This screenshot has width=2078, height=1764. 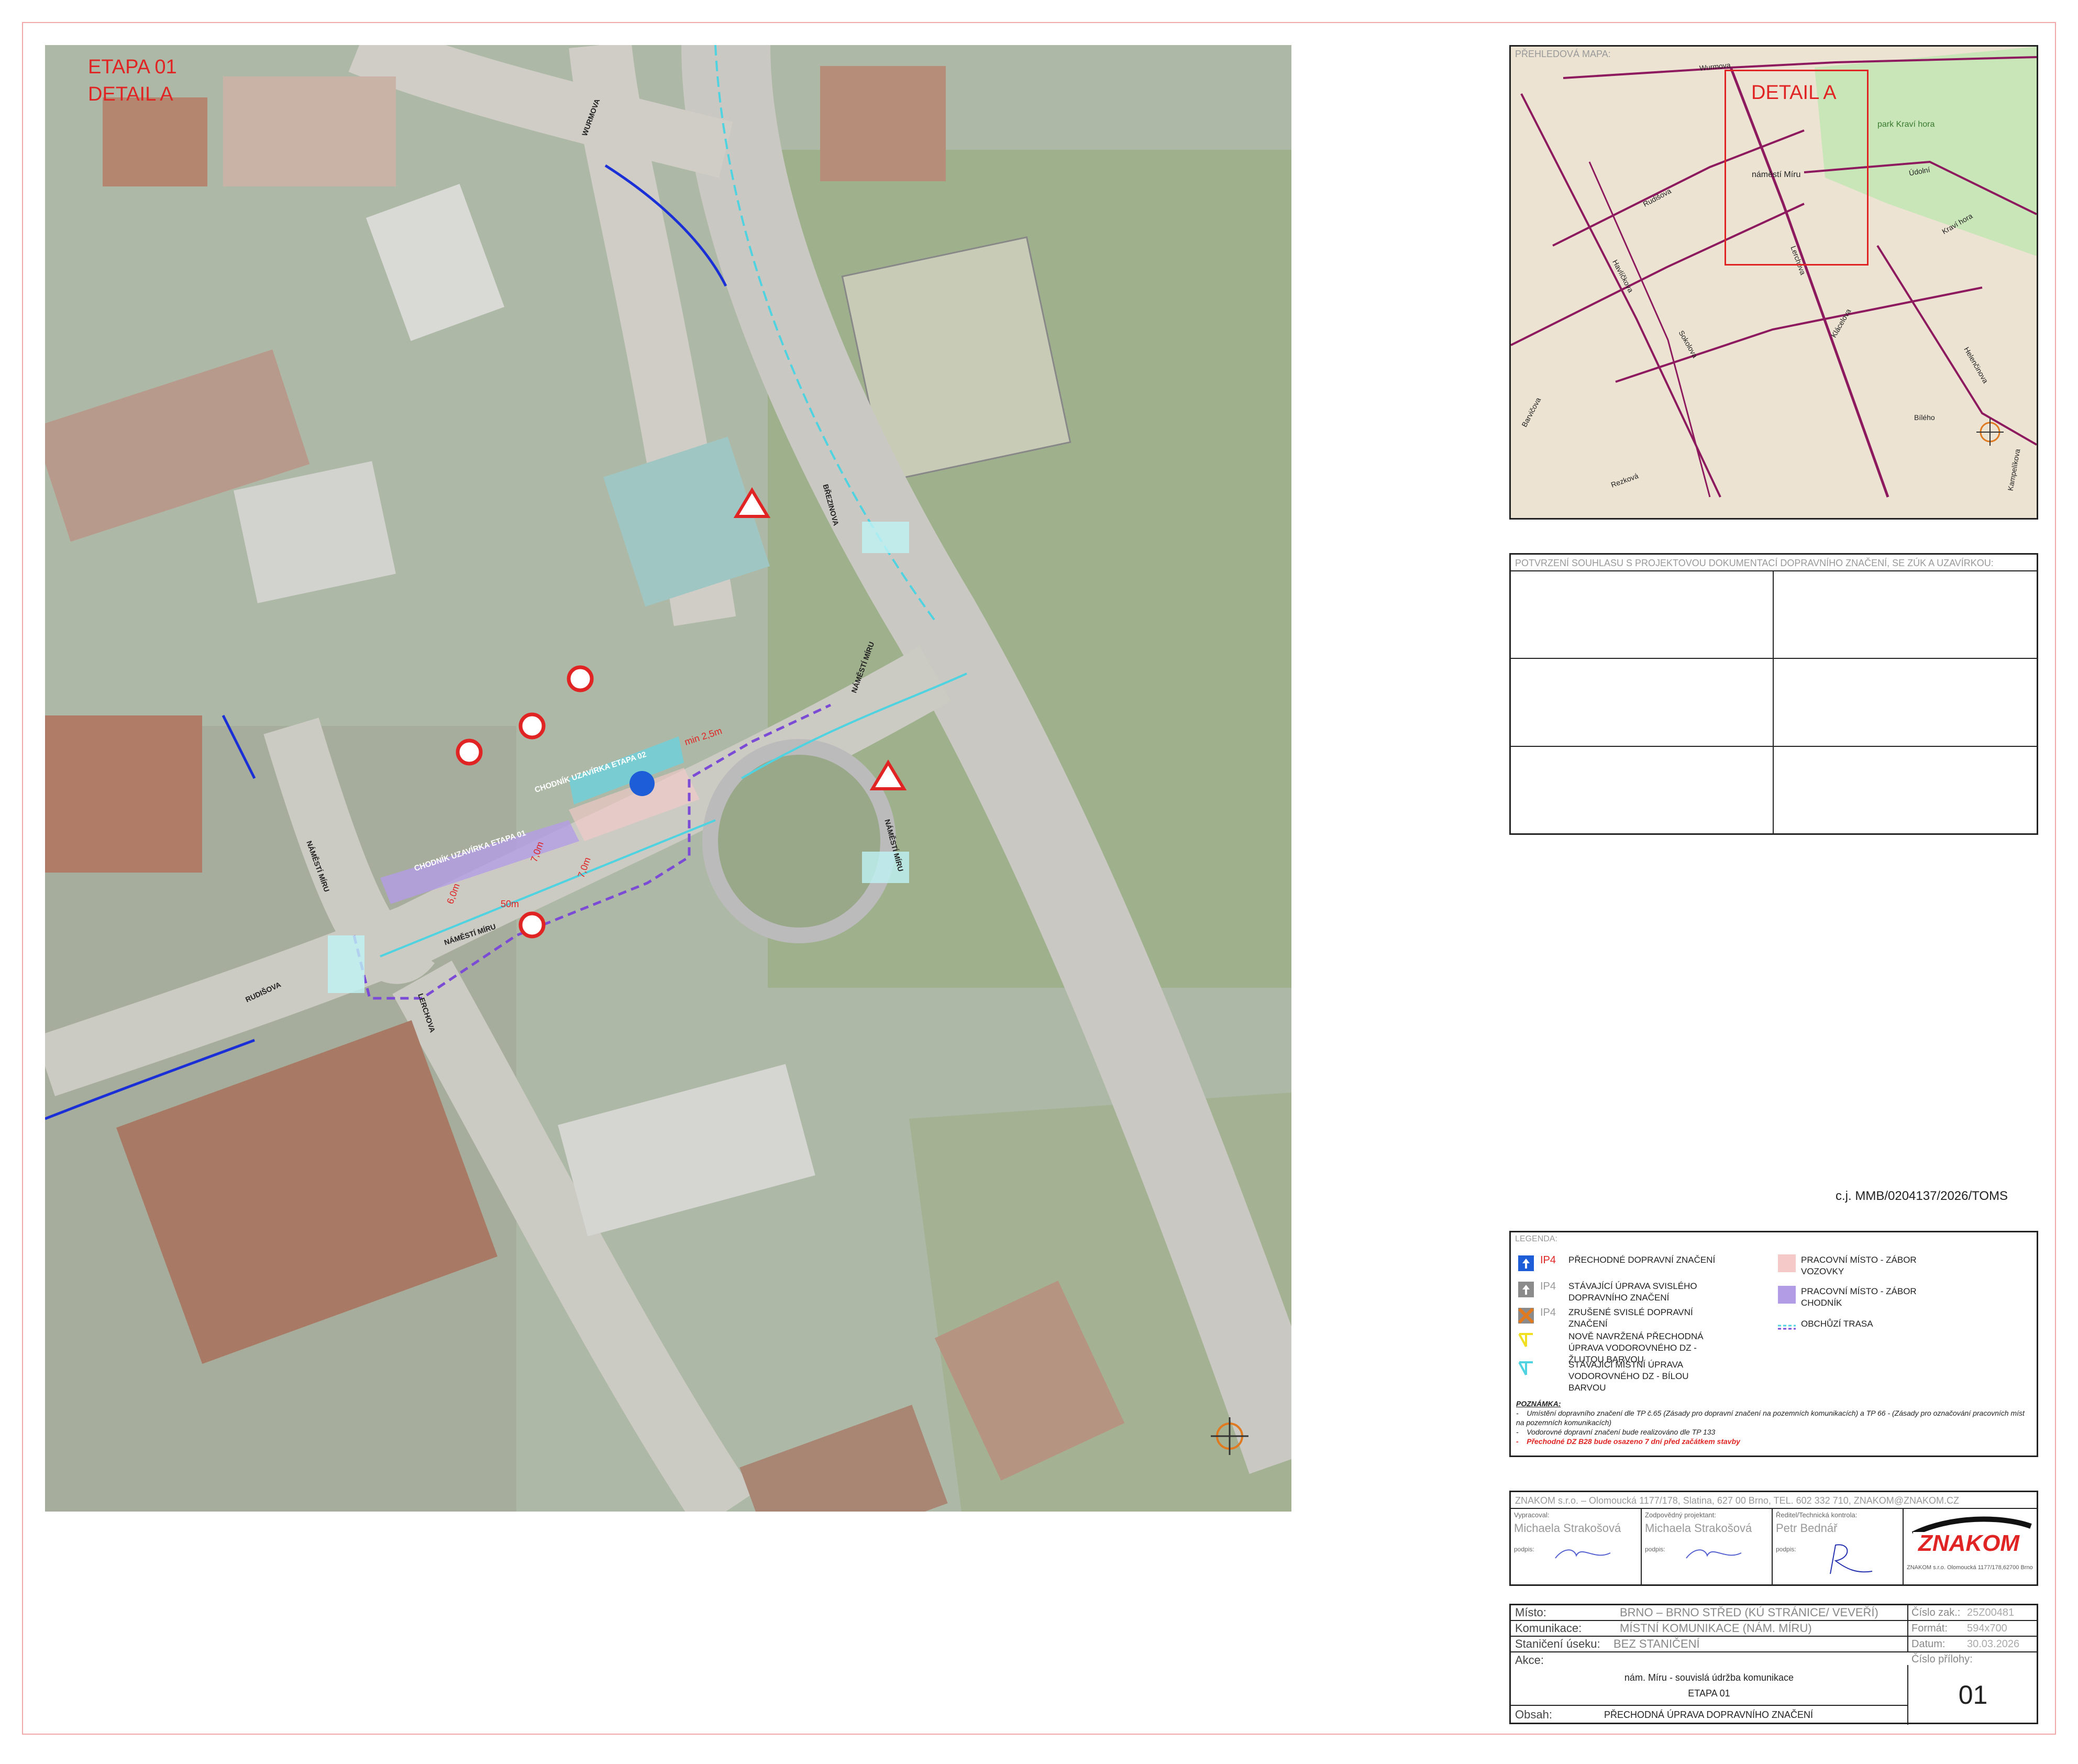 I want to click on legend-text: ZRUŠENÉ SVISLÉ DOPRAVNÍ ZNAČENÍ, so click(x=1630, y=1318).